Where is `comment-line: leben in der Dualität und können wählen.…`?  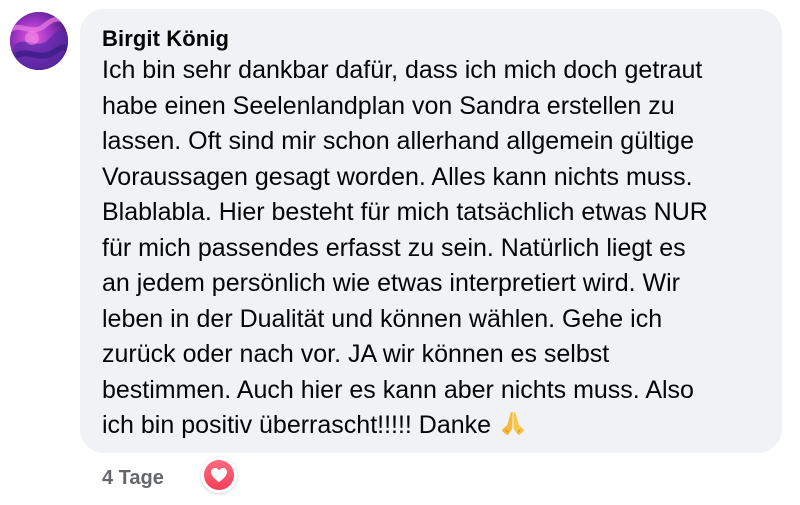 comment-line: leben in der Dualität und können wählen.… is located at coordinates (382, 318).